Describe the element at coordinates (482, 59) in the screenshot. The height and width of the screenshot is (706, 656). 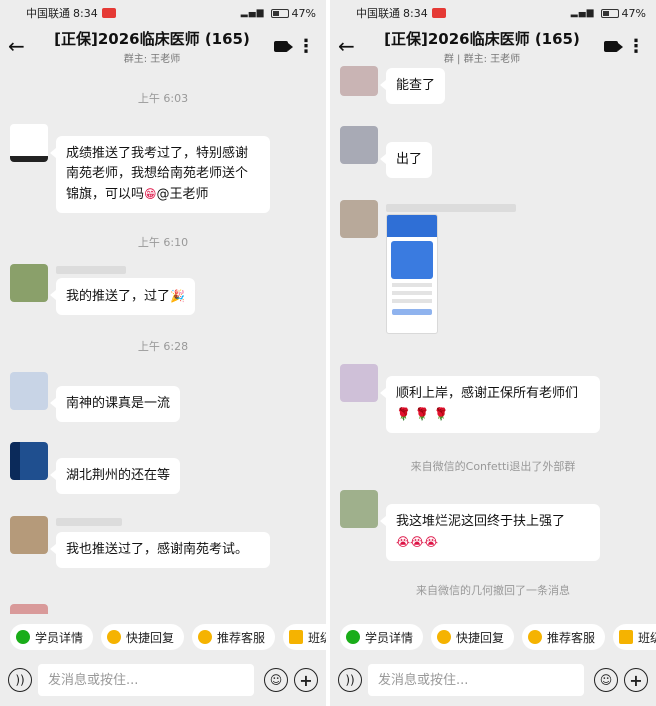
I see `group-owner-subtitle: 群 | 群主: 王老师` at that location.